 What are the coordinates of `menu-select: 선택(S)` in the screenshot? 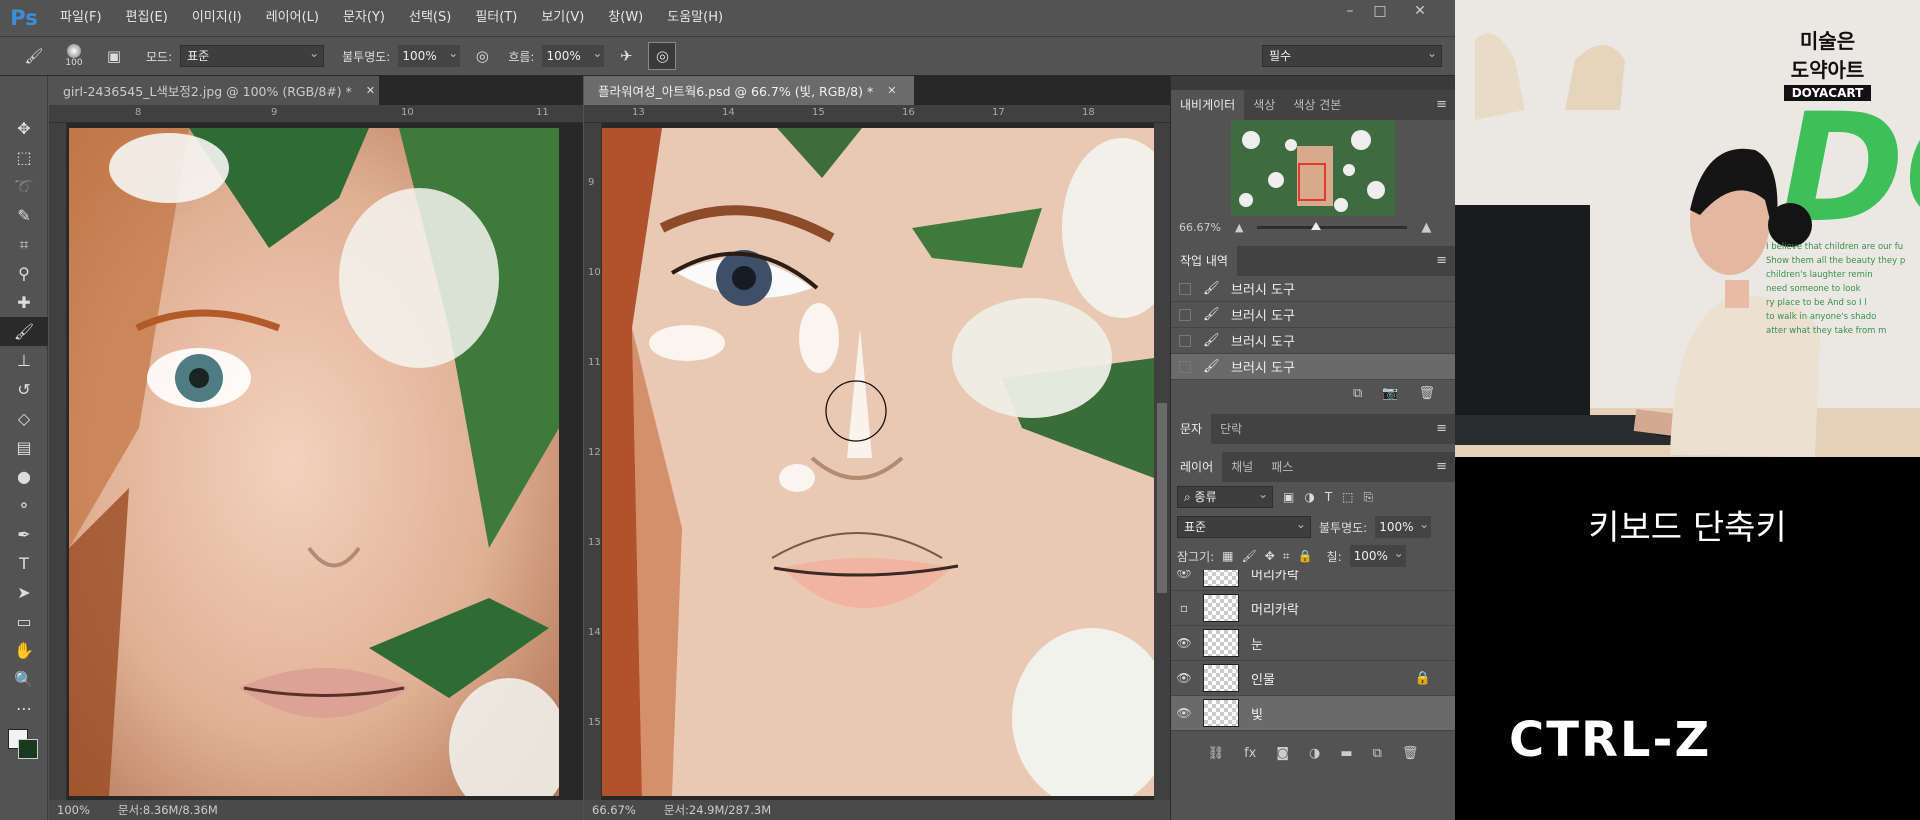 It's located at (430, 18).